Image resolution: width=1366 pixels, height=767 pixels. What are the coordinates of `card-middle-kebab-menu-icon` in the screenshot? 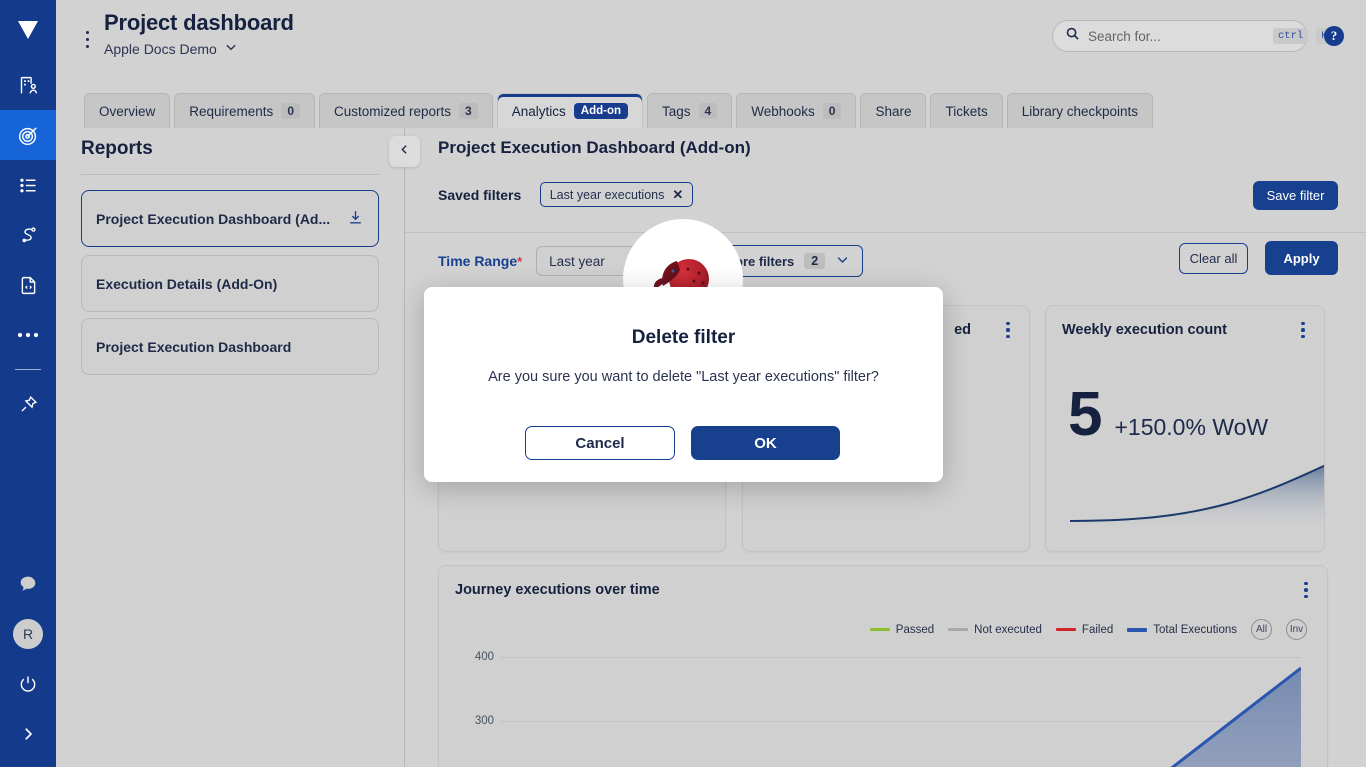 It's located at (1008, 330).